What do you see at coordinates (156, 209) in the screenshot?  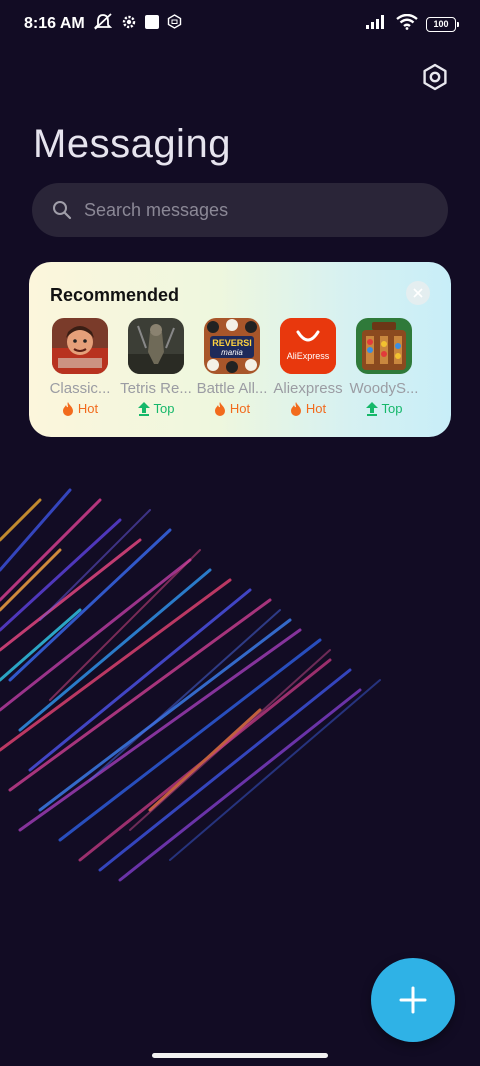 I see `search-placeholder: Search messages` at bounding box center [156, 209].